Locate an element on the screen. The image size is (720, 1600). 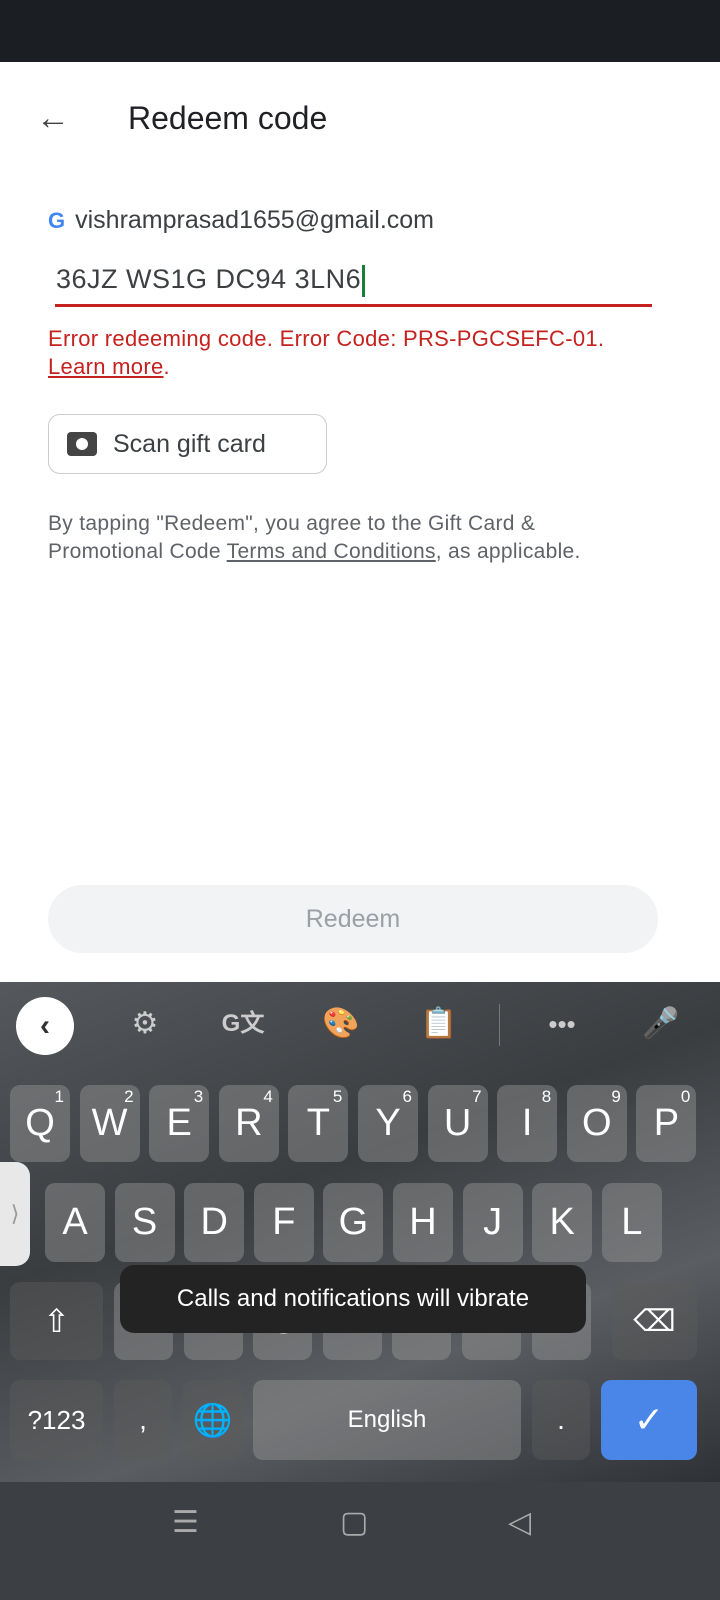
key-e: E3 is located at coordinates (179, 1123).